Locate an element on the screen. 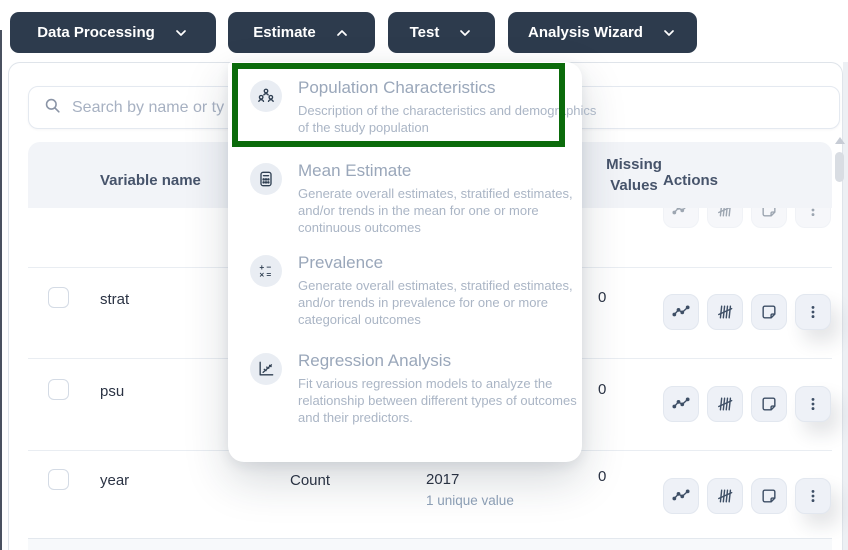 The height and width of the screenshot is (550, 848). scroll-up-arrow is located at coordinates (840, 140).